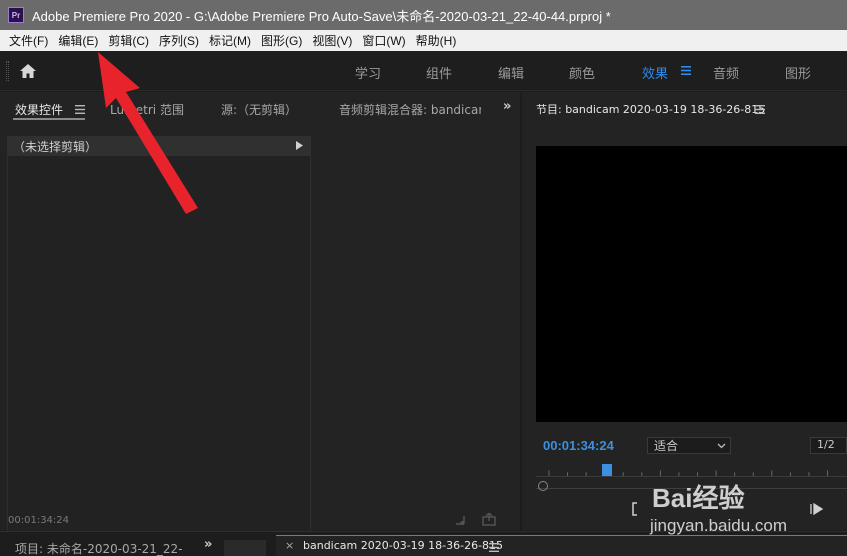 This screenshot has width=847, height=556. What do you see at coordinates (259, 109) in the screenshot?
I see `tab-source: 源:（无剪辑）` at bounding box center [259, 109].